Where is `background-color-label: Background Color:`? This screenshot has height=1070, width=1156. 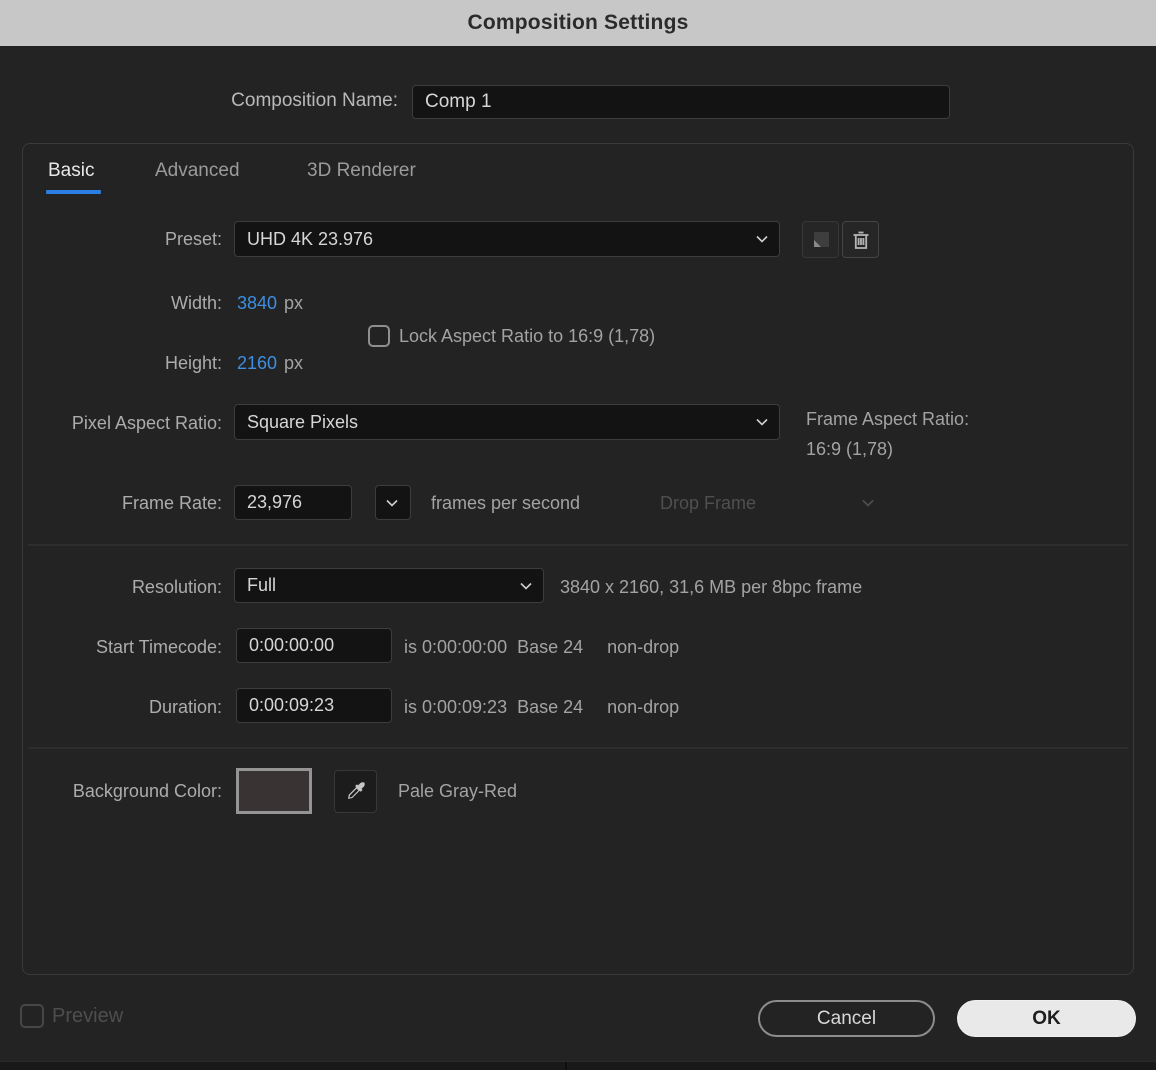 background-color-label: Background Color: is located at coordinates (147, 791).